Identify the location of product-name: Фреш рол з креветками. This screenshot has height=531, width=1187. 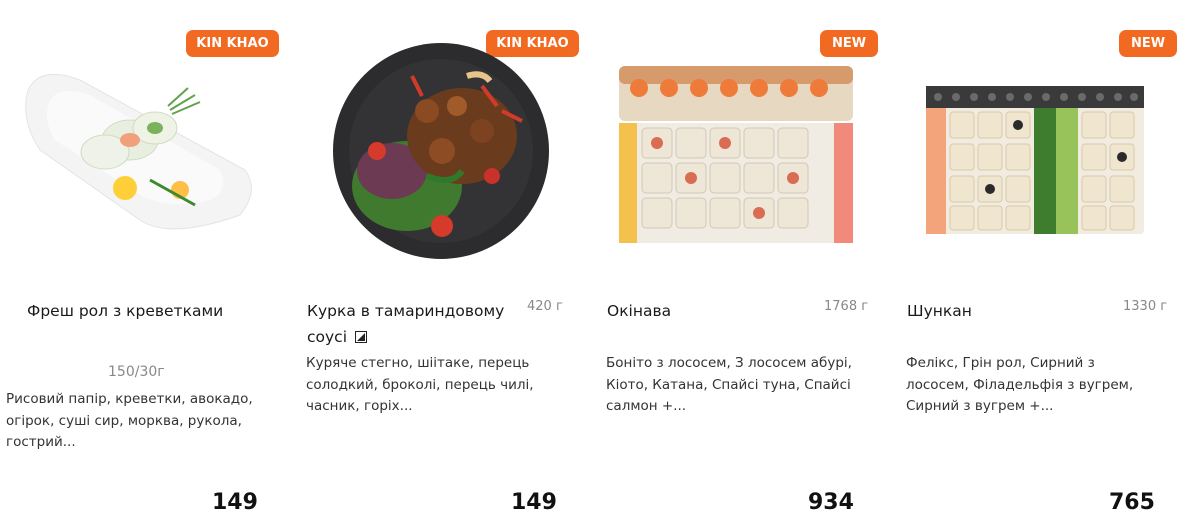
(147, 311).